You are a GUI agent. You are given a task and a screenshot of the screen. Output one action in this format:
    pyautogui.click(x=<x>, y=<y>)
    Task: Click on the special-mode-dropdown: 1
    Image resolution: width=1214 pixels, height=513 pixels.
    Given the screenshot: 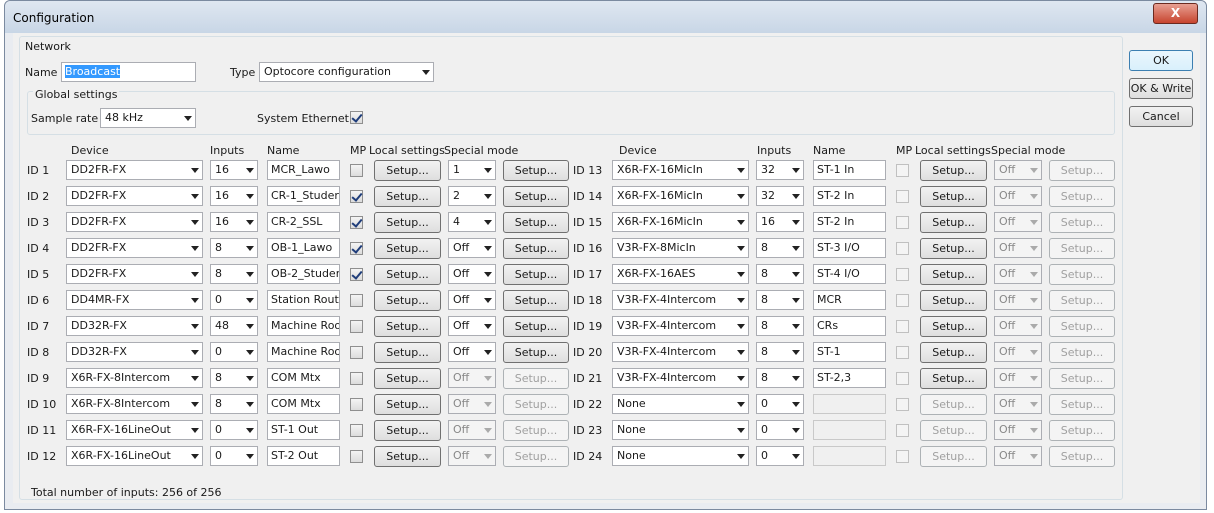 What is the action you would take?
    pyautogui.click(x=472, y=170)
    